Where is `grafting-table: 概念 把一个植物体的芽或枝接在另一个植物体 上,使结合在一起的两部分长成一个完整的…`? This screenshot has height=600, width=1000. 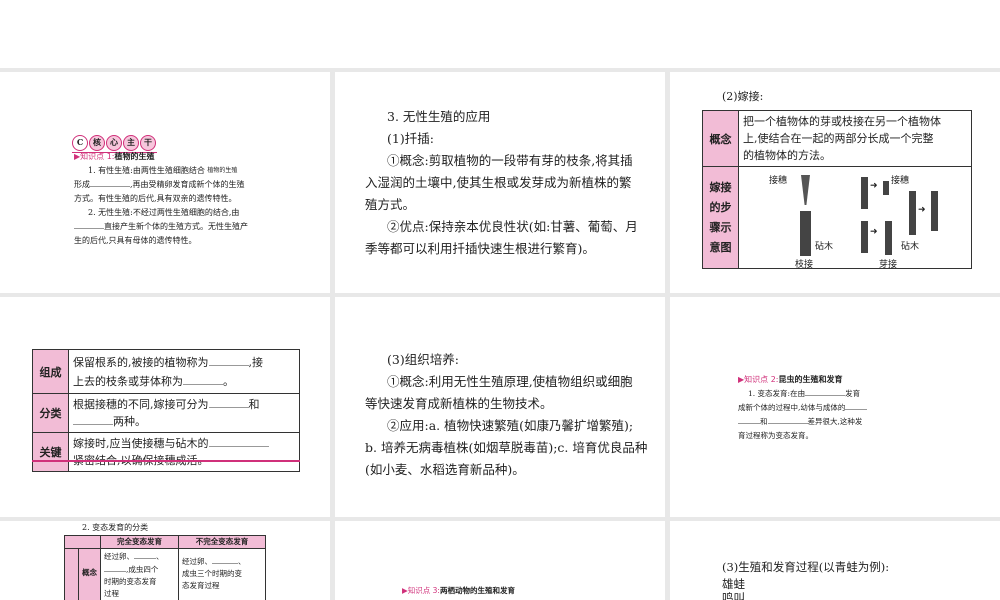
grafting-table: 概念 把一个植物体的芽或枝接在另一个植物体 上,使结合在一起的两部分长成一个完整的… is located at coordinates (837, 190).